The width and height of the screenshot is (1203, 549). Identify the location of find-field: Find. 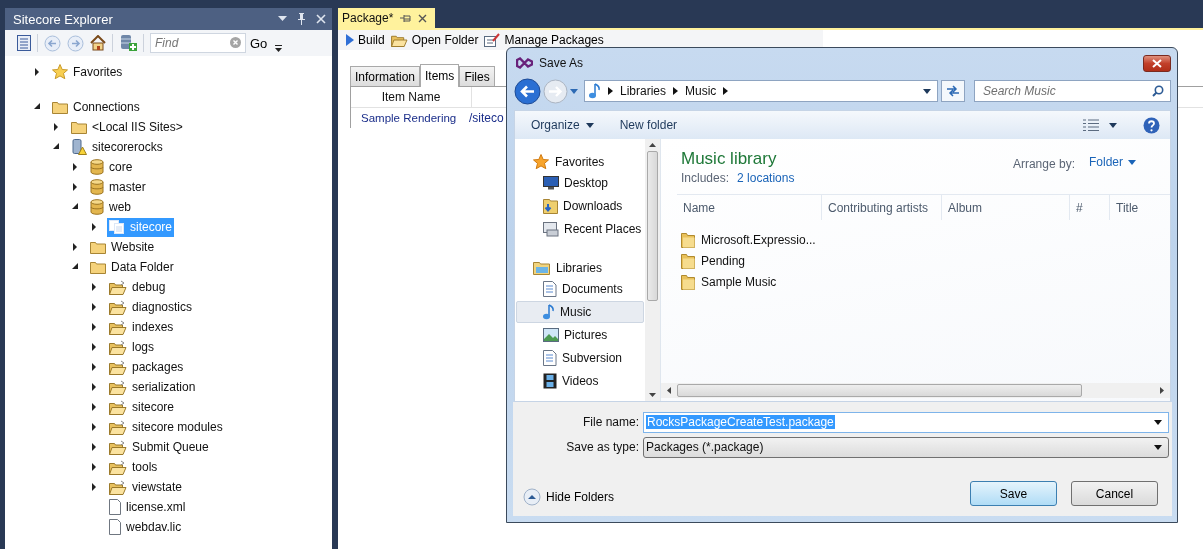
(198, 43).